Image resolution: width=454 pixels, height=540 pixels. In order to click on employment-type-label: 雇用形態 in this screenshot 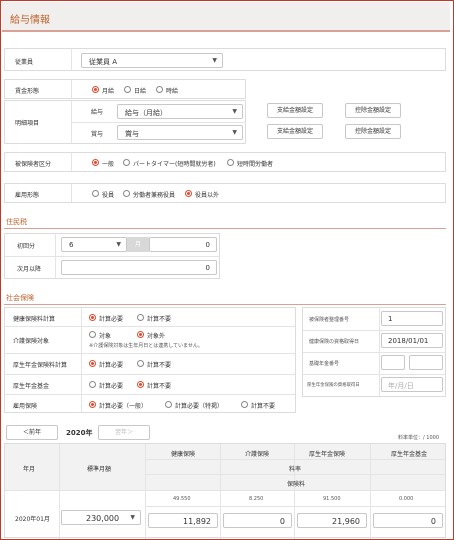, I will do `click(27, 195)`.